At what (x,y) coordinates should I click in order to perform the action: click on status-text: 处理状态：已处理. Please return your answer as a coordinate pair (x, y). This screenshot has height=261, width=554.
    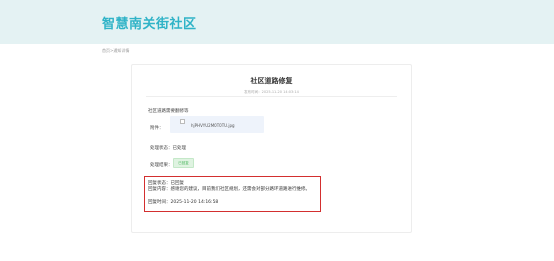
    Looking at the image, I should click on (168, 148).